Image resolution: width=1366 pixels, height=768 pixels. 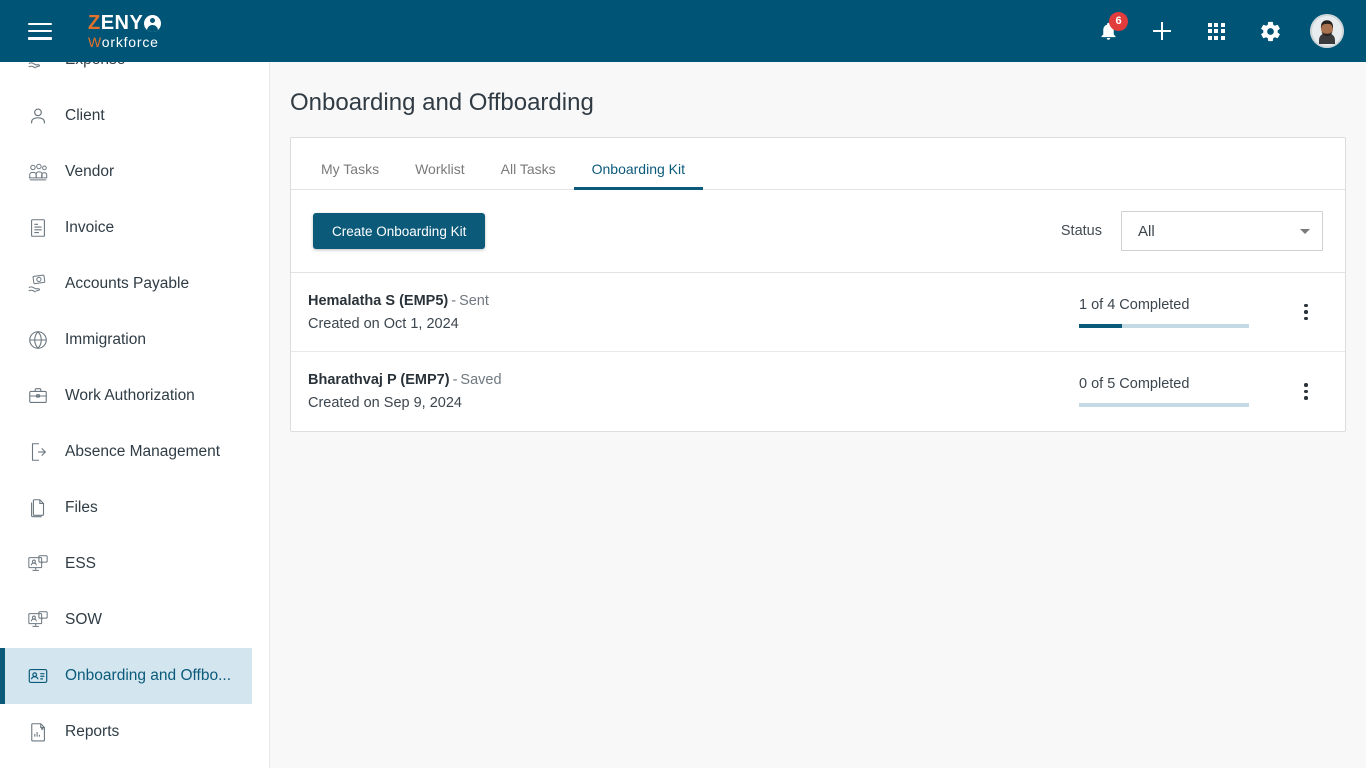 I want to click on add-new-button, so click(x=1162, y=31).